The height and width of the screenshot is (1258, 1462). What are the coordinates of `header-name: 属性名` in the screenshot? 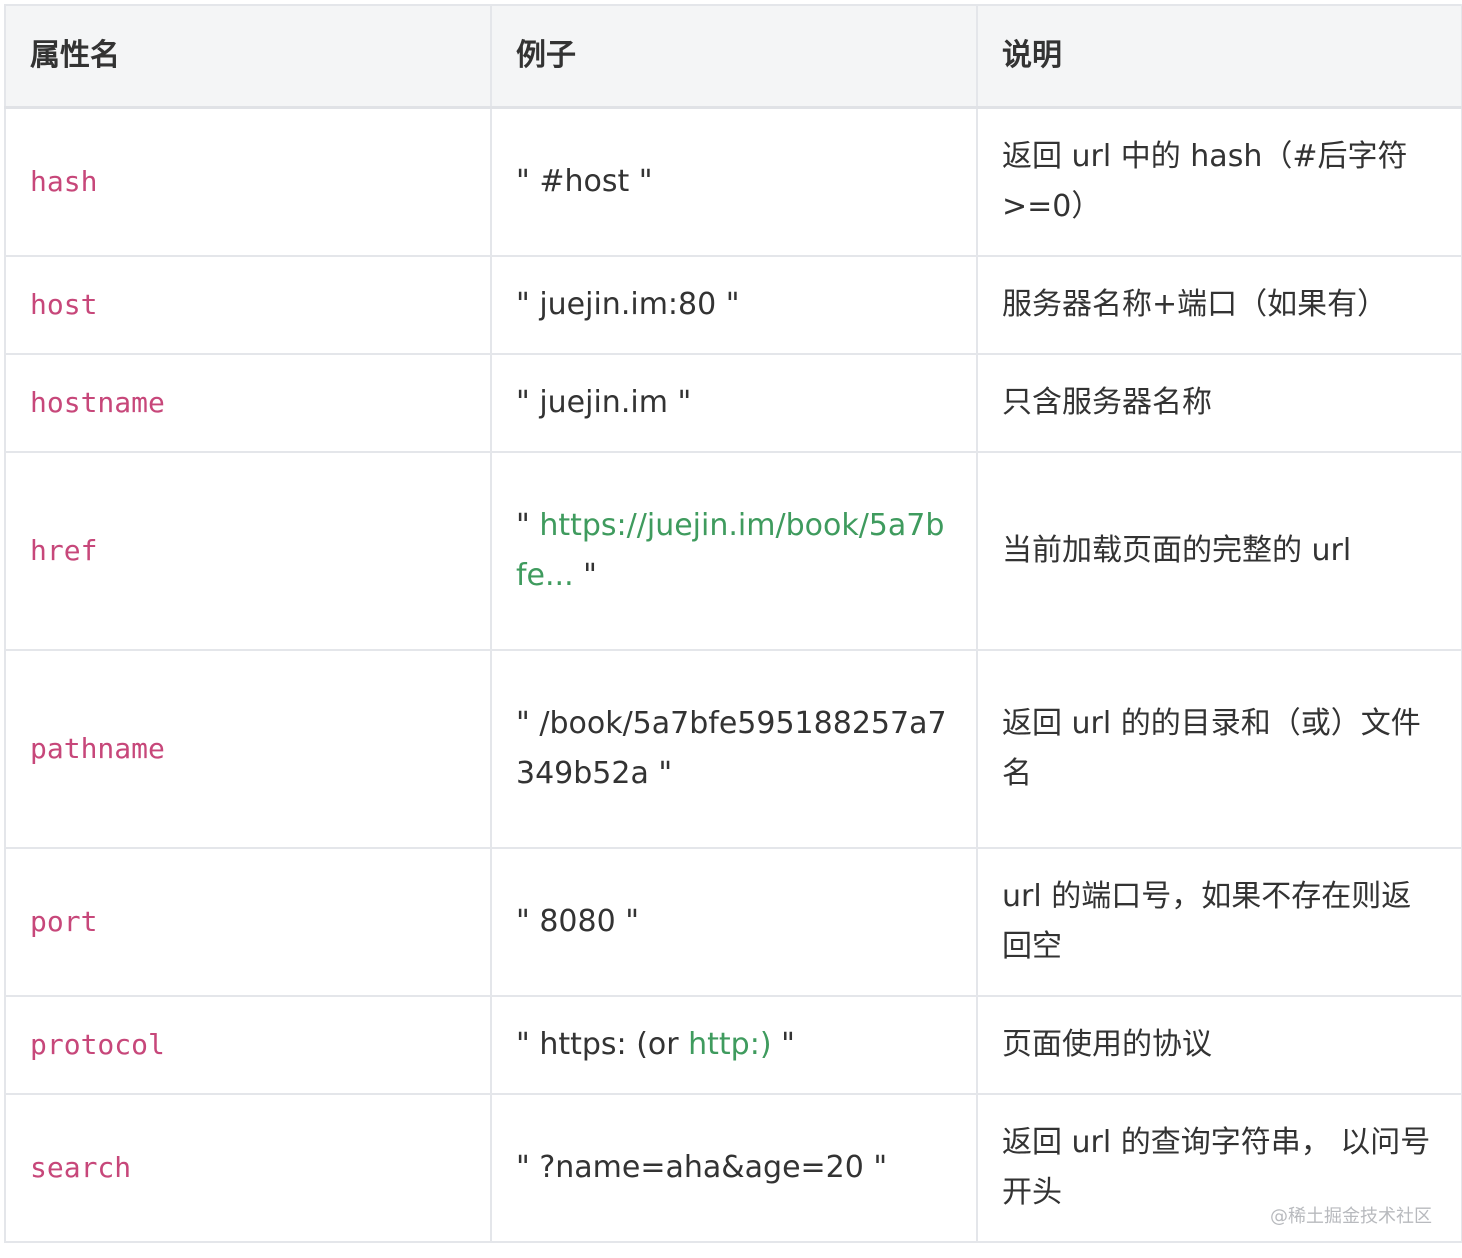 It's located at (248, 56).